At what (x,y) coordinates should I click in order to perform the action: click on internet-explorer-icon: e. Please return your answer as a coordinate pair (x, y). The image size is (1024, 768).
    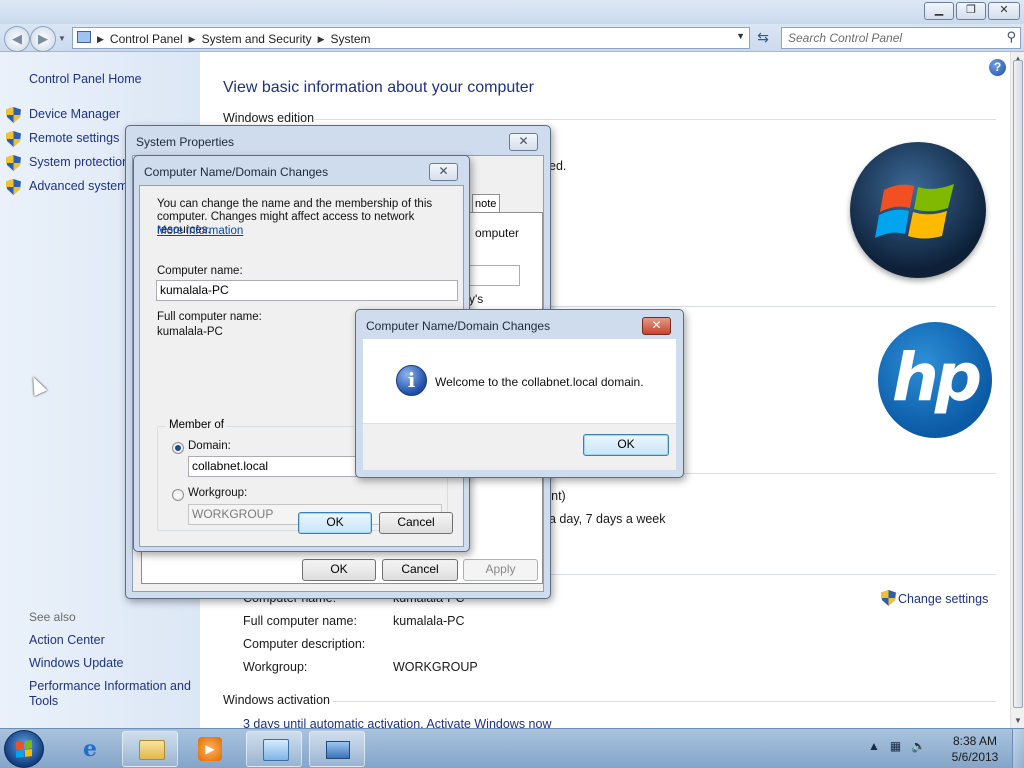
    Looking at the image, I should click on (90, 749).